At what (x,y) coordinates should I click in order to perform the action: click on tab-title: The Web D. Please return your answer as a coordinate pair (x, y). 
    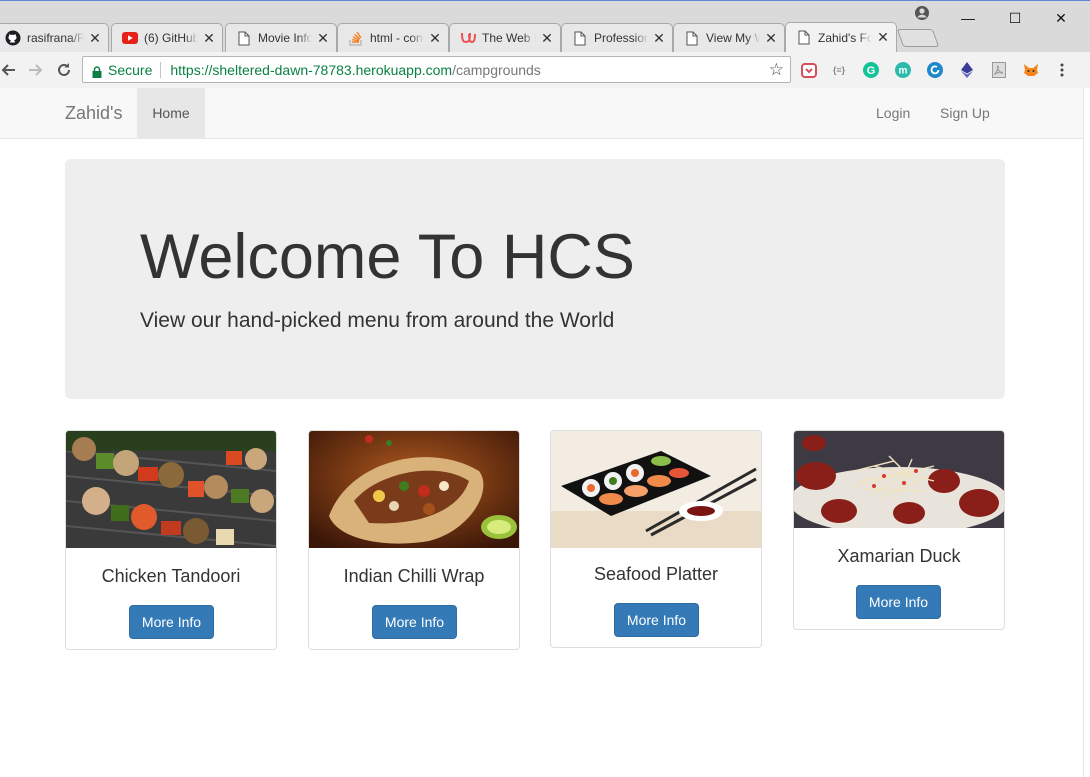
    Looking at the image, I should click on (509, 38).